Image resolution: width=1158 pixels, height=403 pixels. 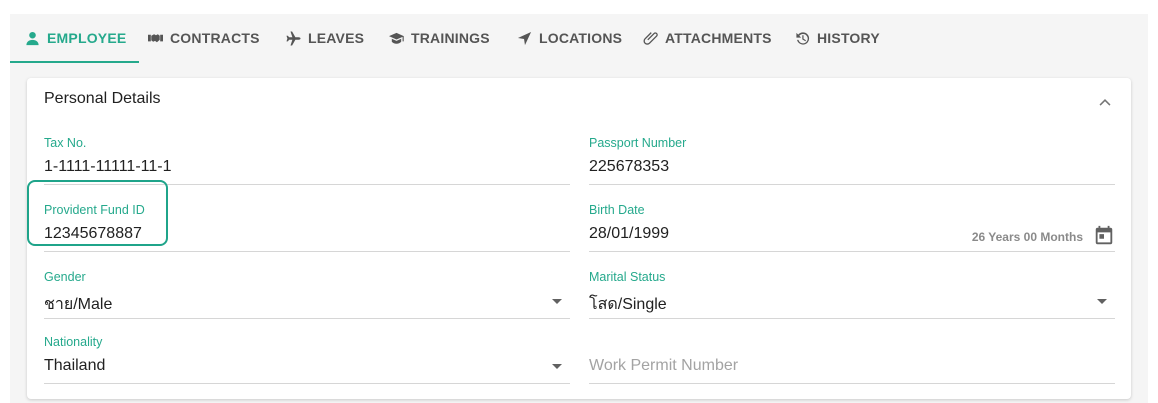 What do you see at coordinates (629, 167) in the screenshot?
I see `passport-number-value: 225678353` at bounding box center [629, 167].